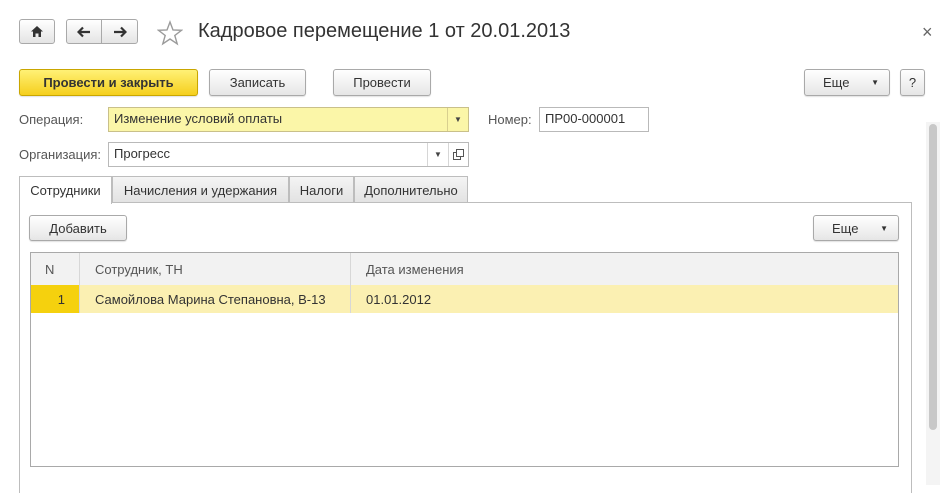 The height and width of the screenshot is (493, 951). I want to click on close-icon: ×, so click(927, 32).